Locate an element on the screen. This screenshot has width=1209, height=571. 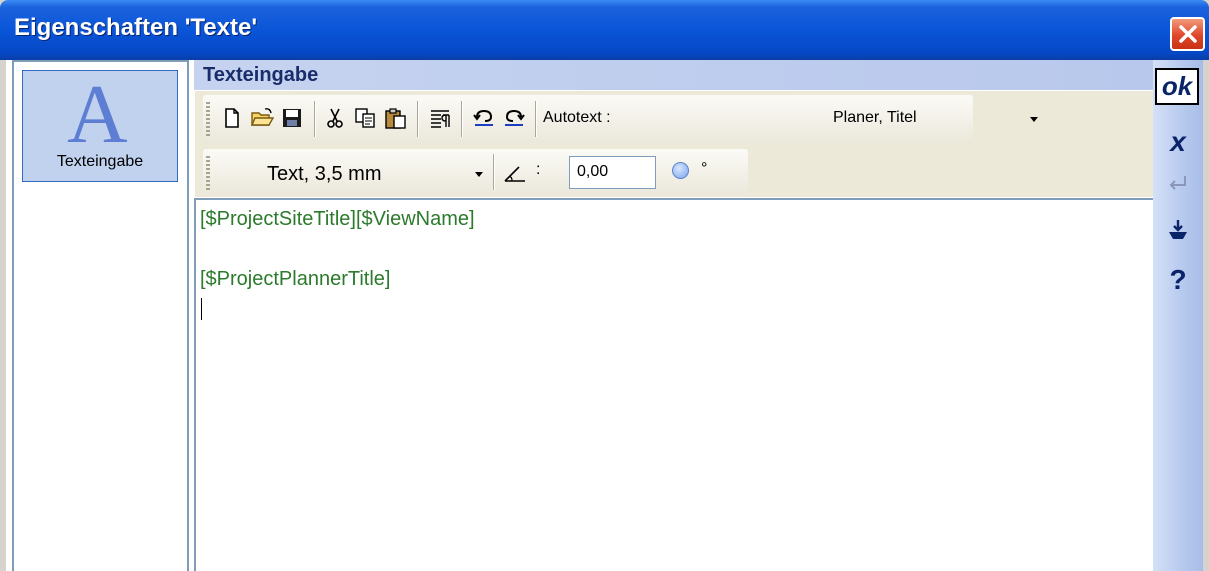
copy-icon is located at coordinates (365, 118).